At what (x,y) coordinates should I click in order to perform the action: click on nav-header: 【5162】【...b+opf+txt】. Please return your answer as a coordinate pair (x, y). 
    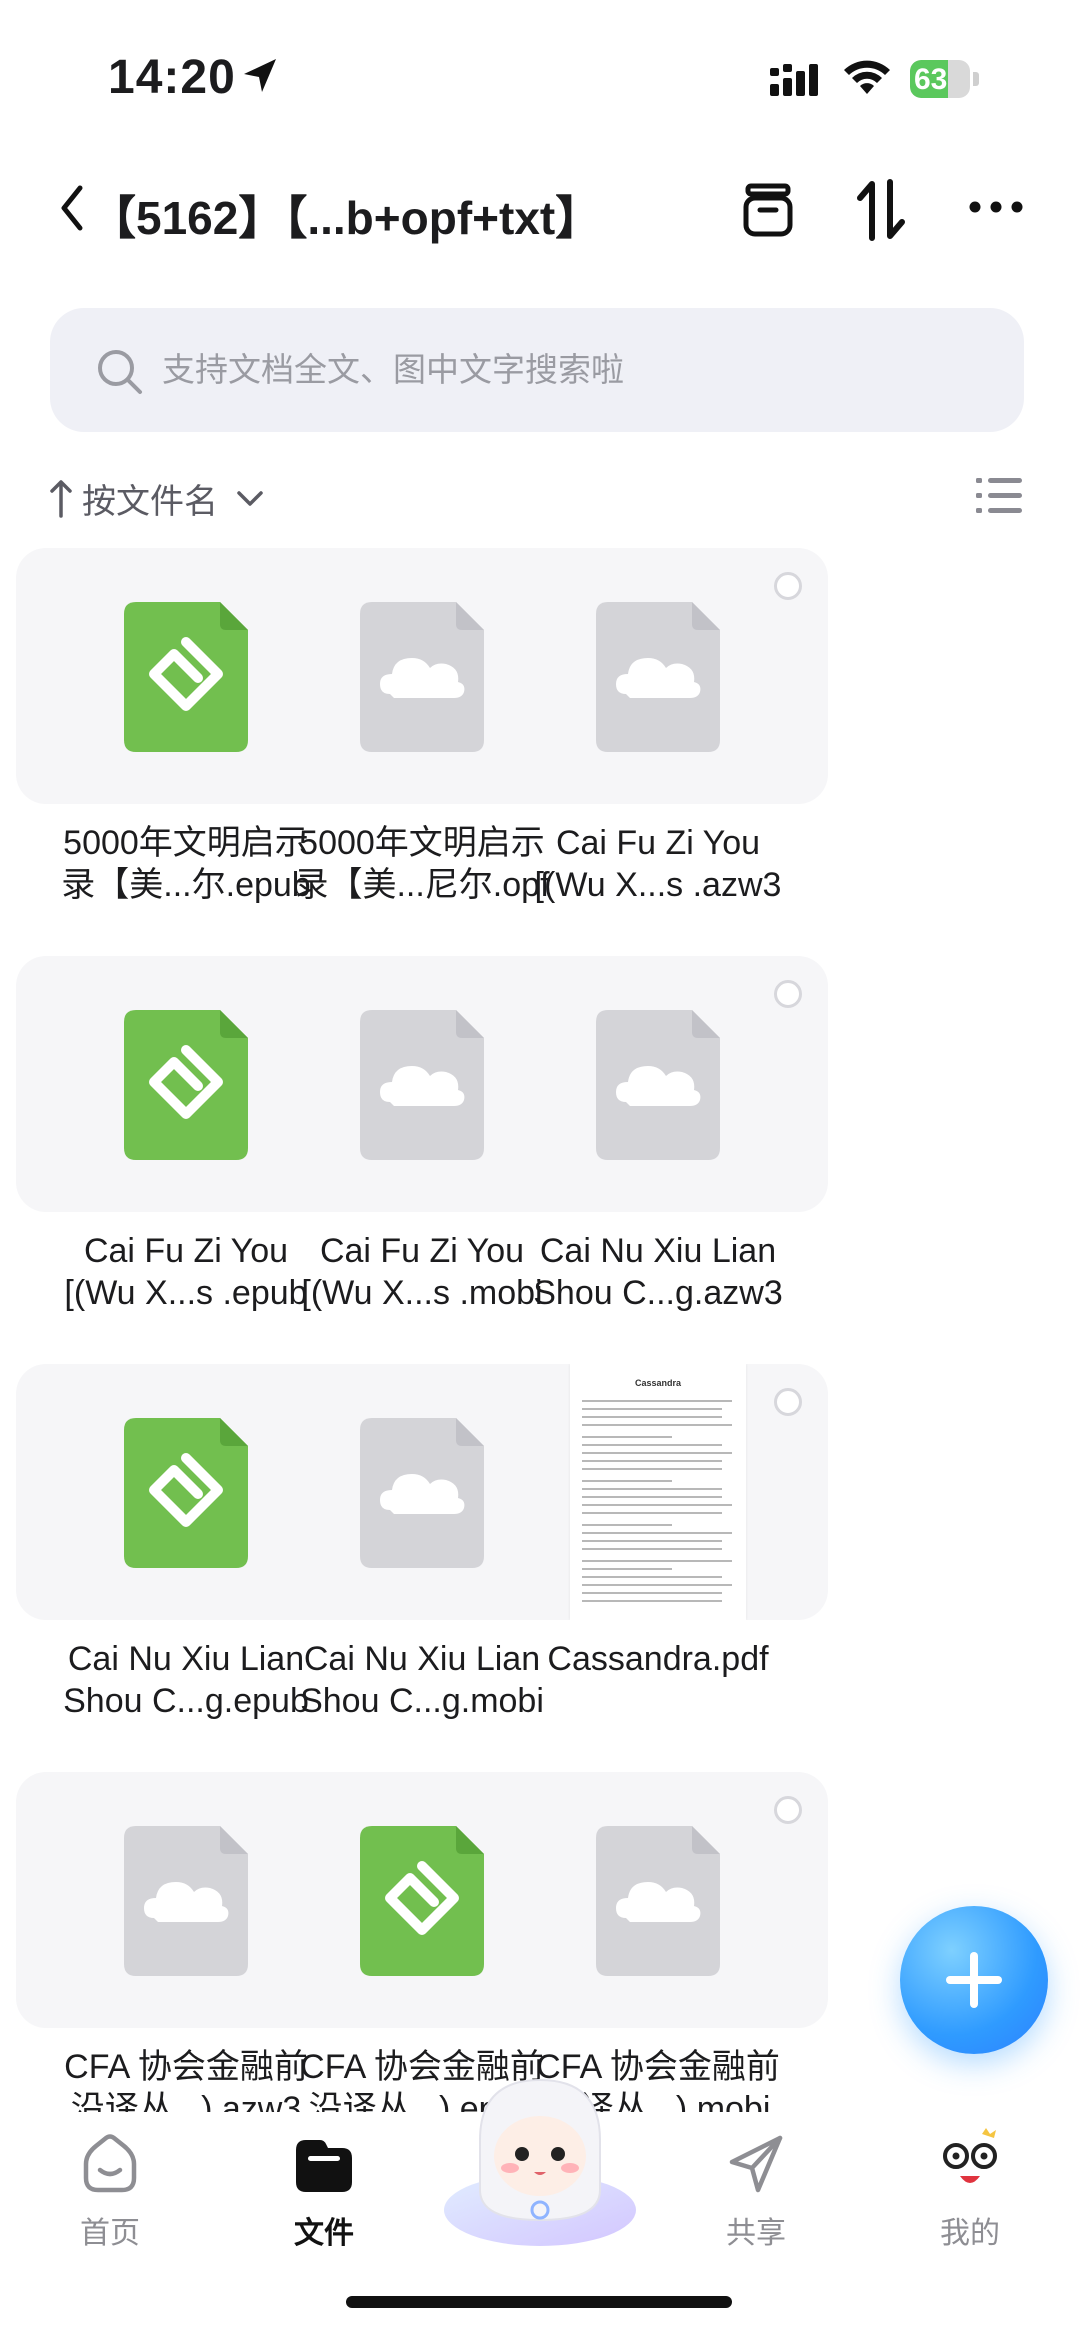
    Looking at the image, I should click on (540, 210).